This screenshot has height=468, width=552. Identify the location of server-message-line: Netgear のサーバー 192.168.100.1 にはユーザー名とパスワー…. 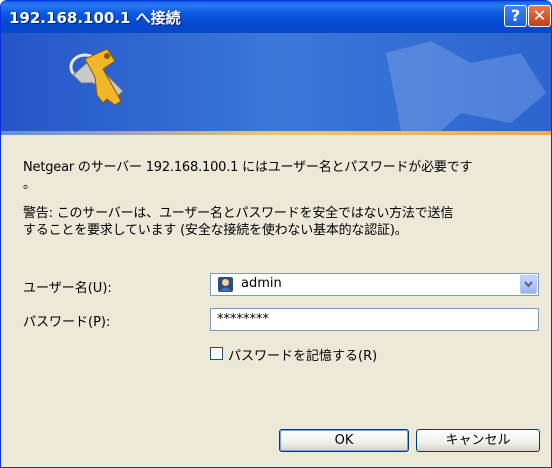
(248, 167).